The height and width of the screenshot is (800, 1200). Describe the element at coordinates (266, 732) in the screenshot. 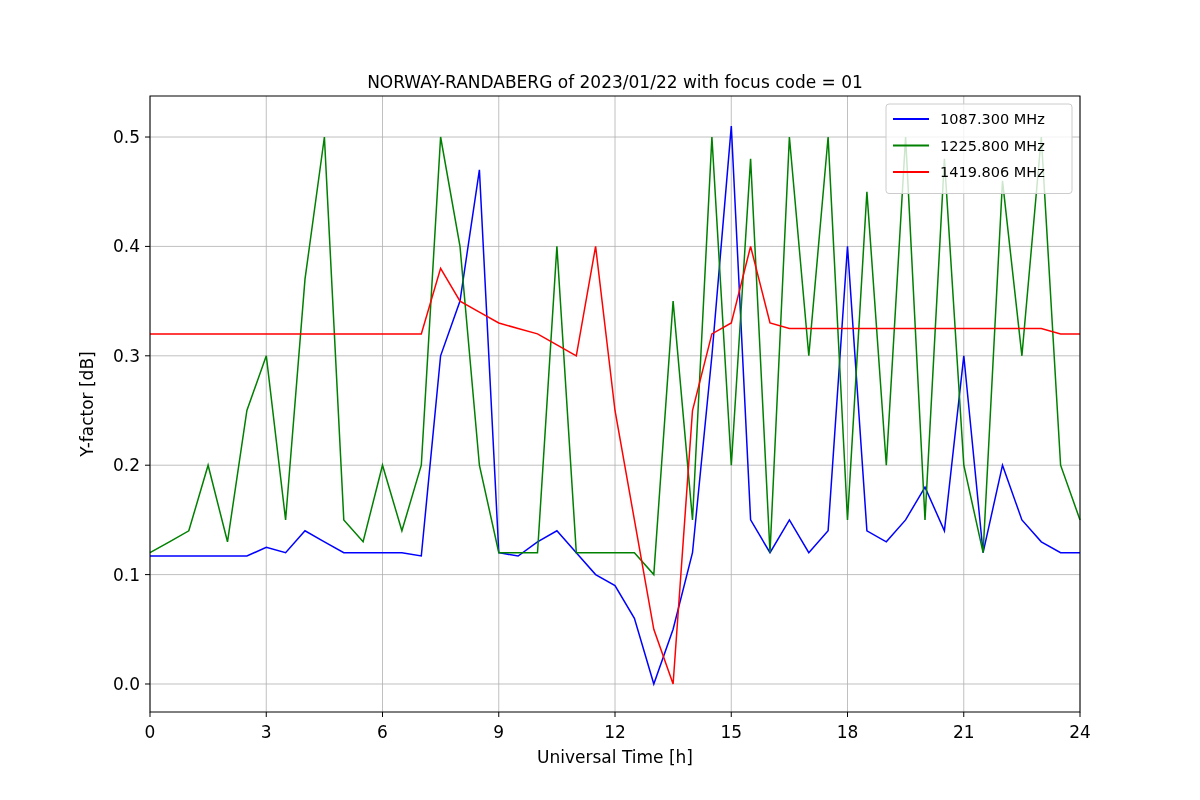

I see `x-tick-label: 3` at that location.